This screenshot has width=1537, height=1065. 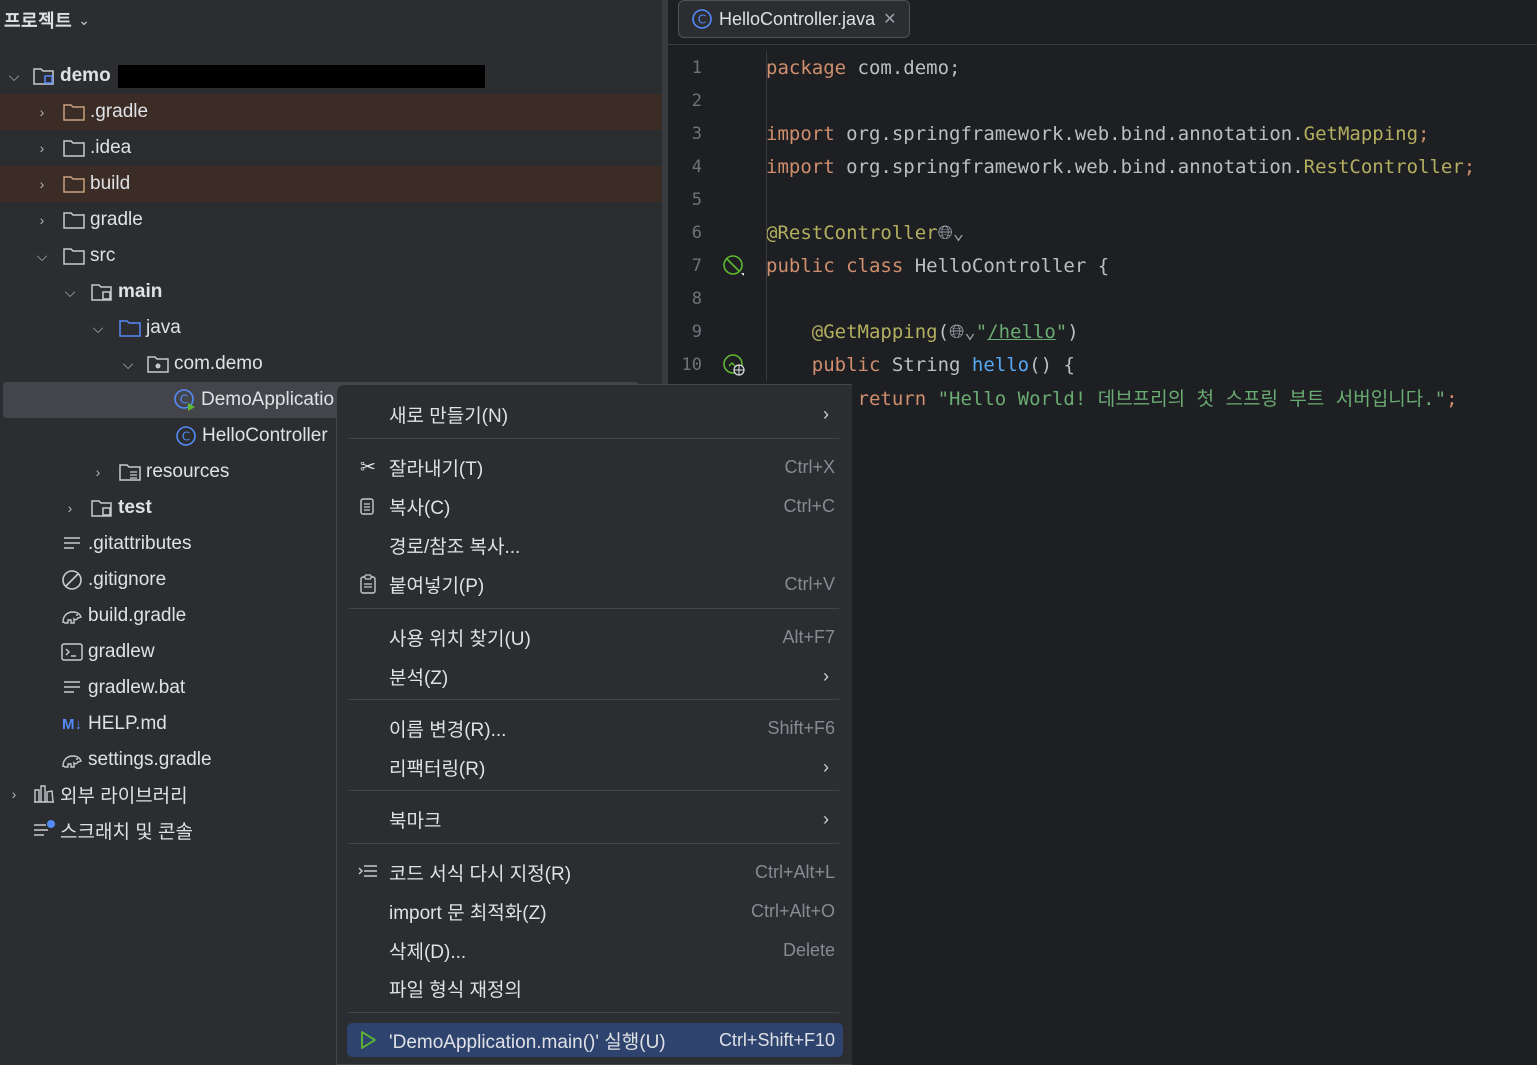 I want to click on line-number: 6, so click(x=696, y=232).